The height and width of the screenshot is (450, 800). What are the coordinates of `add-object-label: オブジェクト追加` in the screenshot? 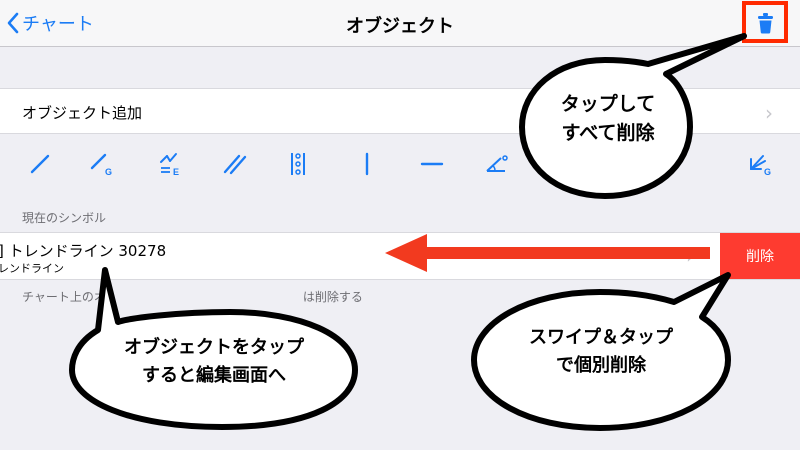 It's located at (82, 113).